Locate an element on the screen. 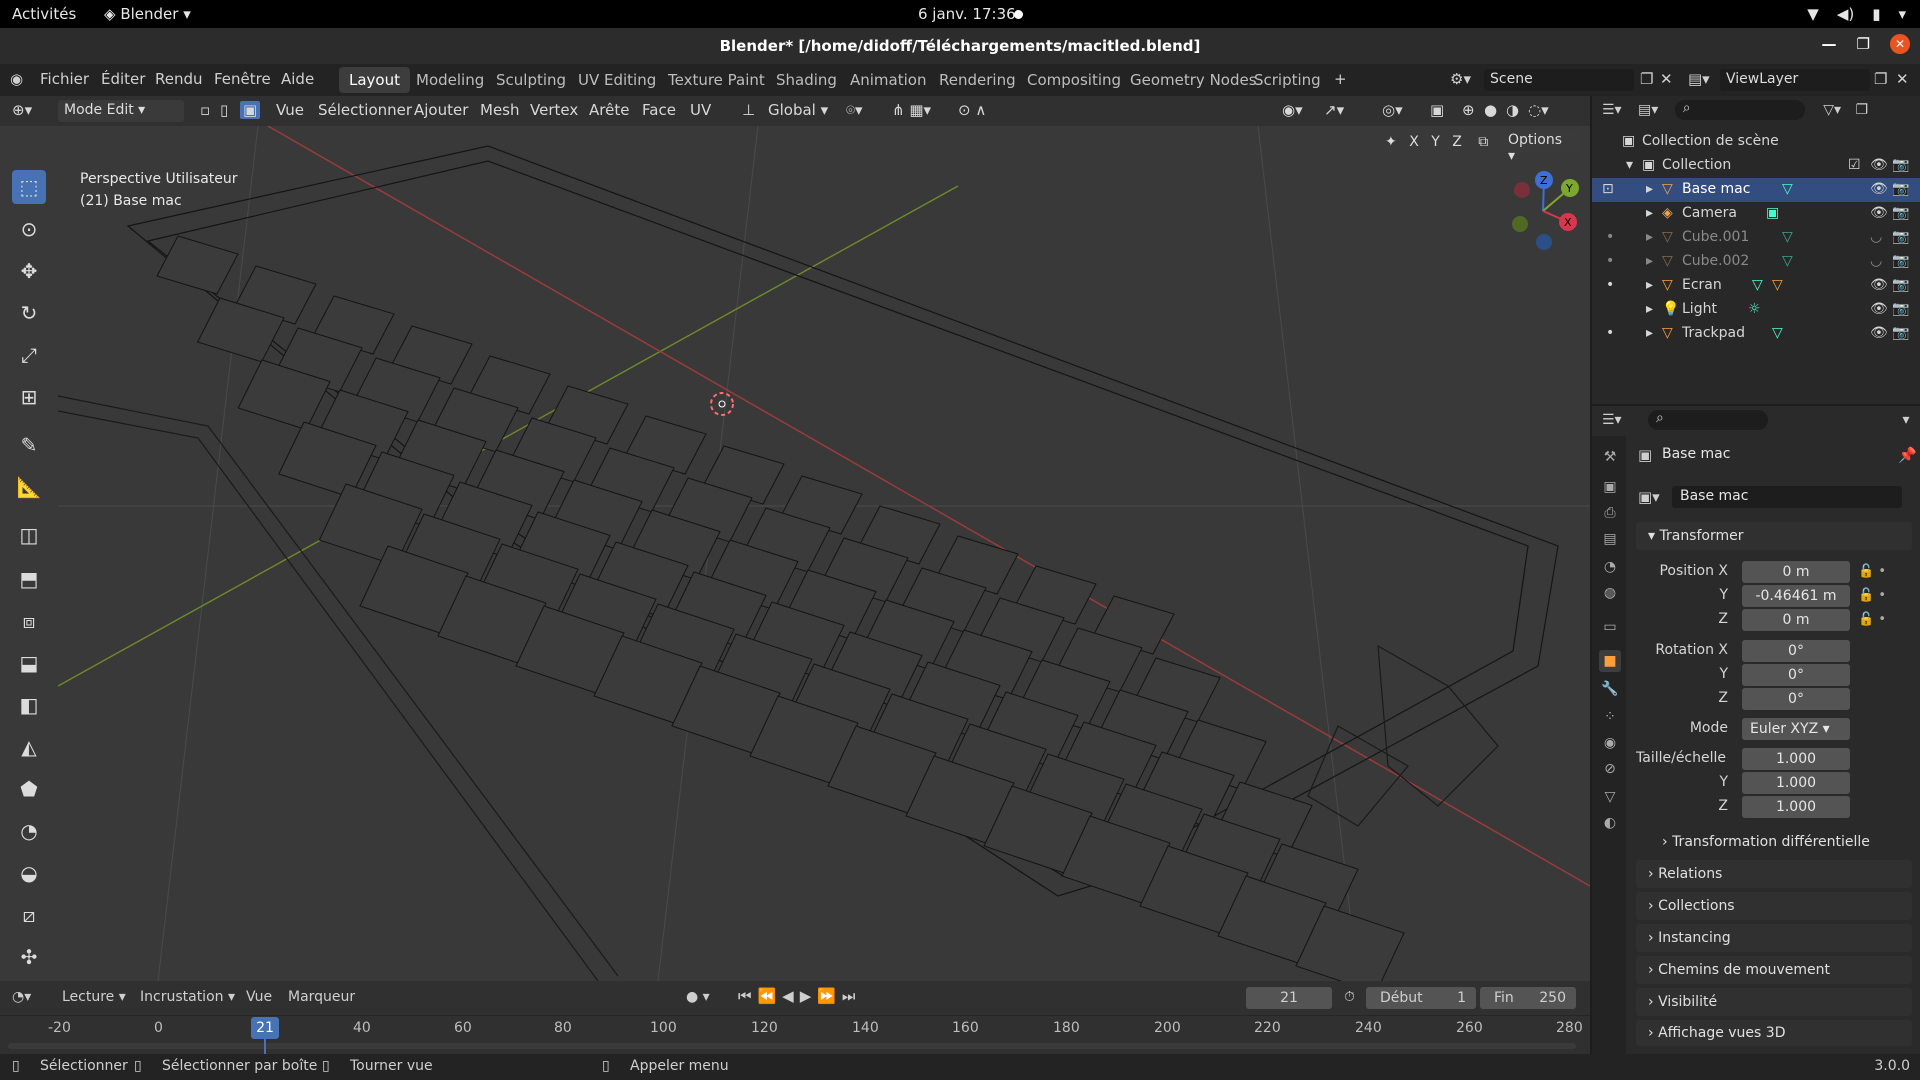 The width and height of the screenshot is (1920, 1080). expand-arrow-icon: ▾ is located at coordinates (1629, 165).